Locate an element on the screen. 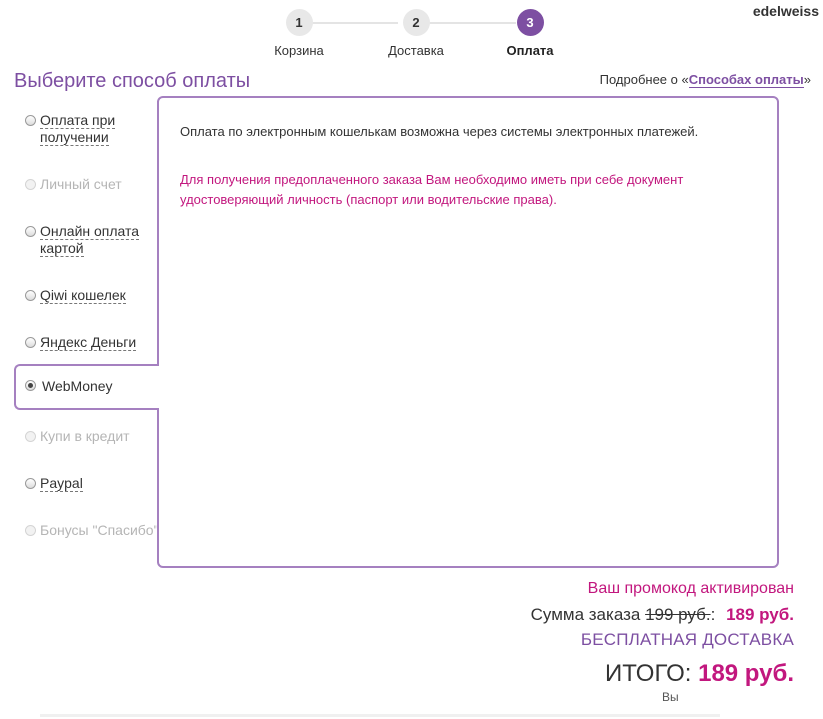 Image resolution: width=823 pixels, height=719 pixels. step-label: Корзина is located at coordinates (299, 50).